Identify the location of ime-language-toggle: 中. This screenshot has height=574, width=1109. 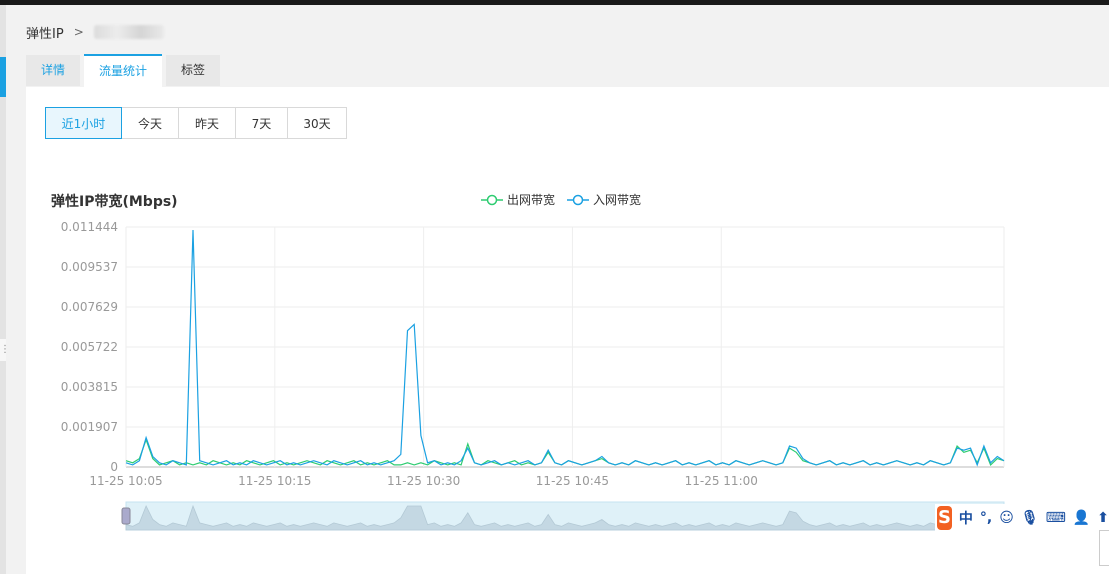
(966, 518).